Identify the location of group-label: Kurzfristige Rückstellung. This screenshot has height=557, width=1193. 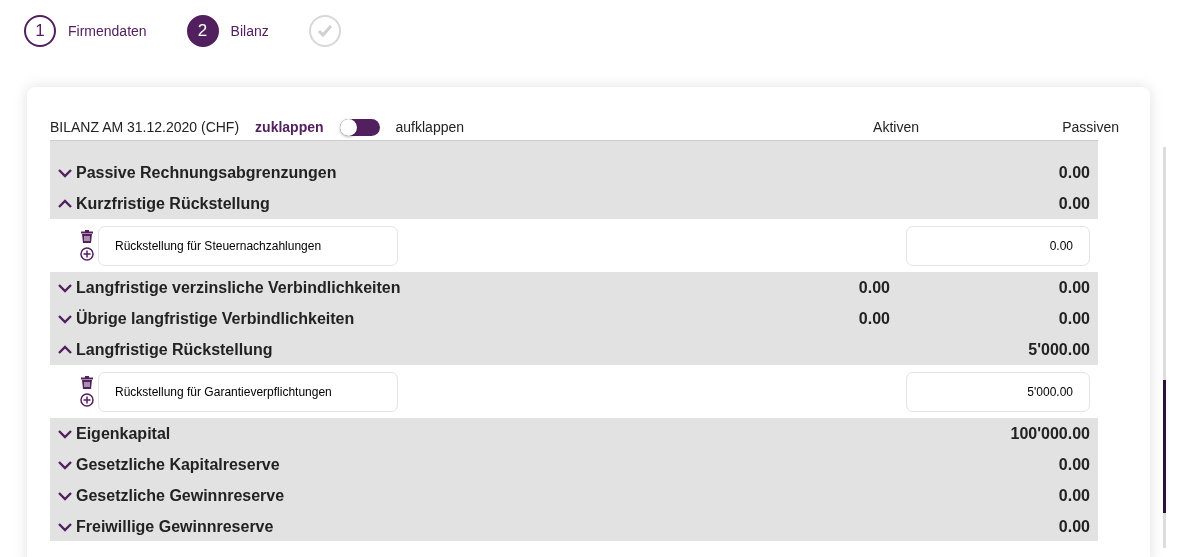
(173, 203).